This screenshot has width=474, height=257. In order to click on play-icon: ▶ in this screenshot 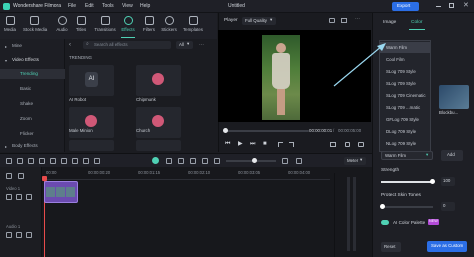, I will do `click(240, 144)`.